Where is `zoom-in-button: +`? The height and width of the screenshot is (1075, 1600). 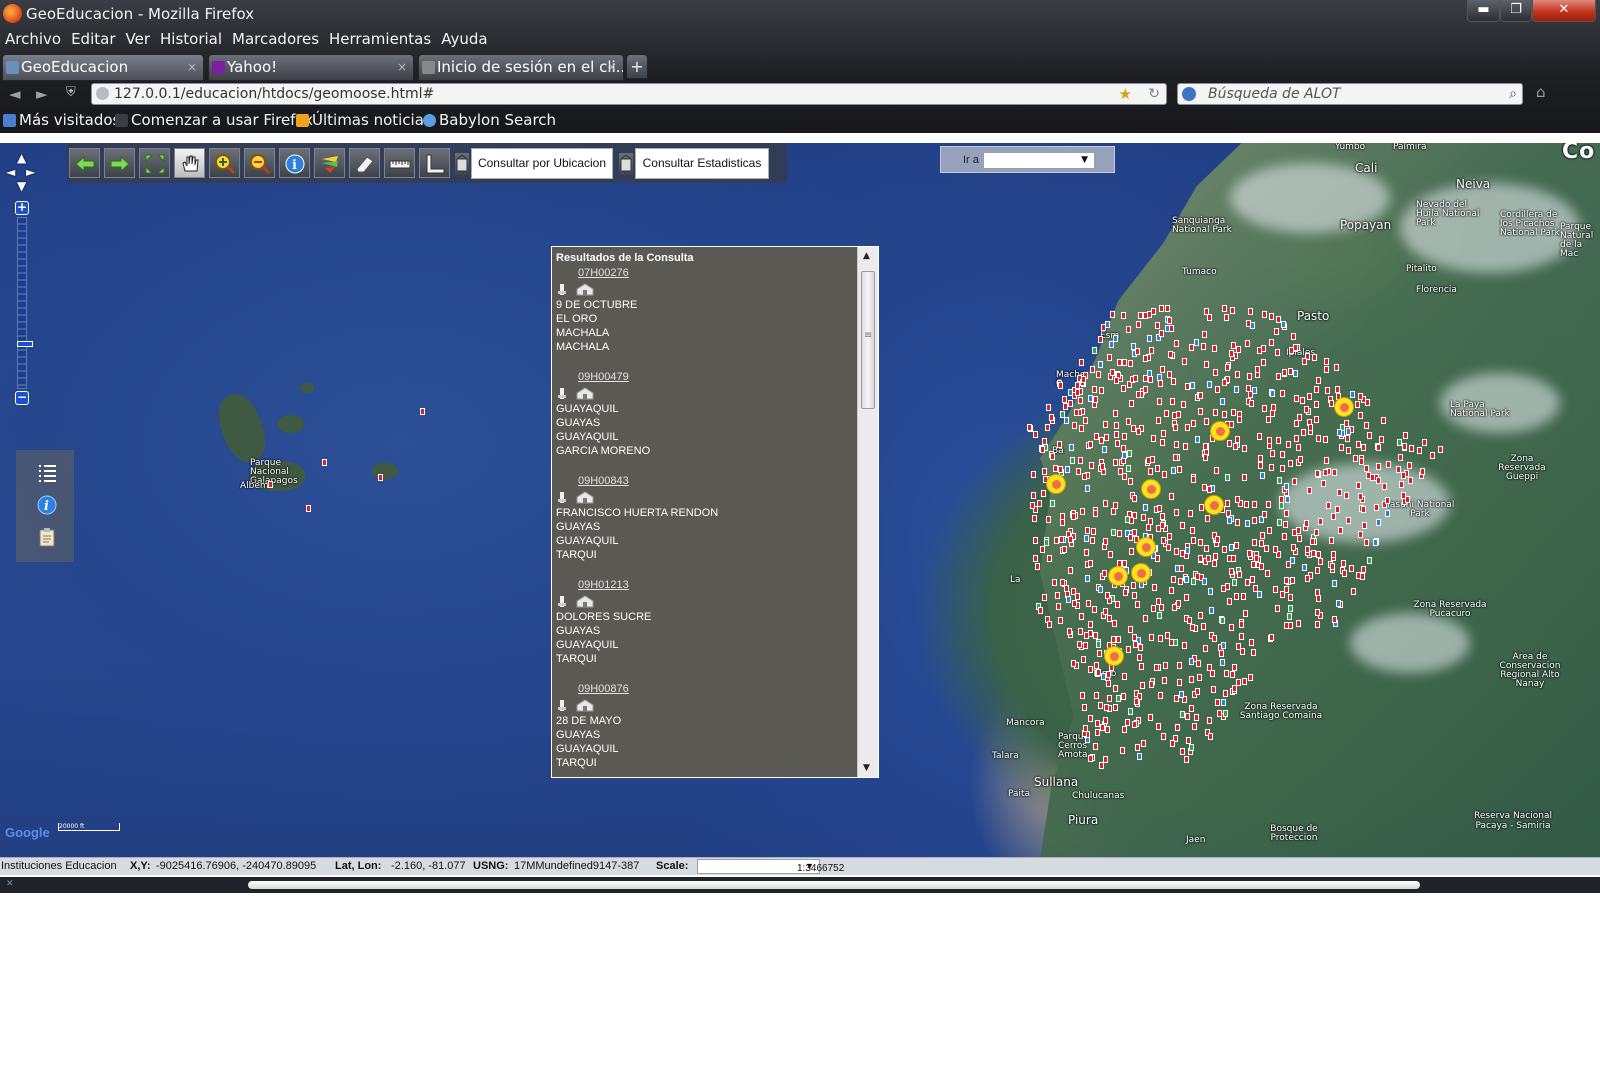
zoom-in-button: + is located at coordinates (22, 208).